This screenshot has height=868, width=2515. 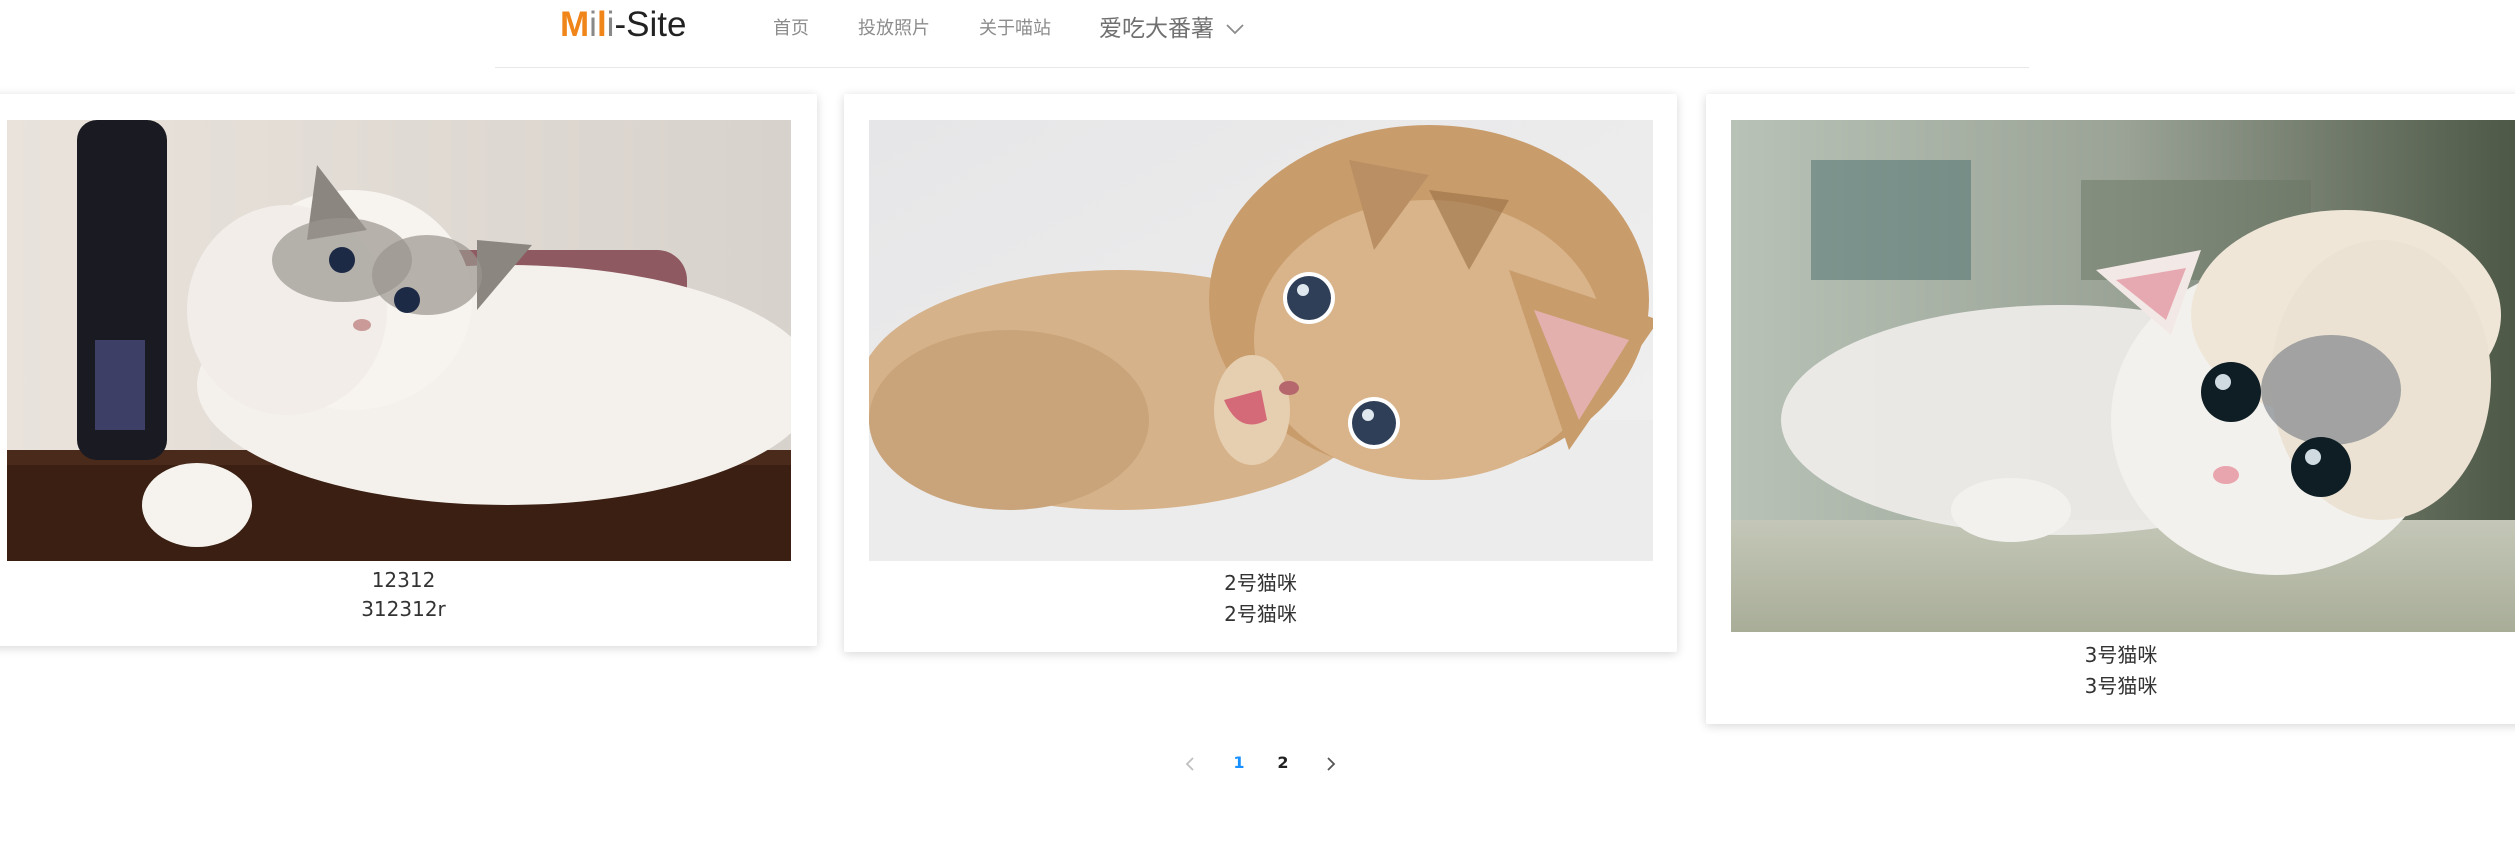 I want to click on nav-home-link: 首页, so click(x=791, y=29).